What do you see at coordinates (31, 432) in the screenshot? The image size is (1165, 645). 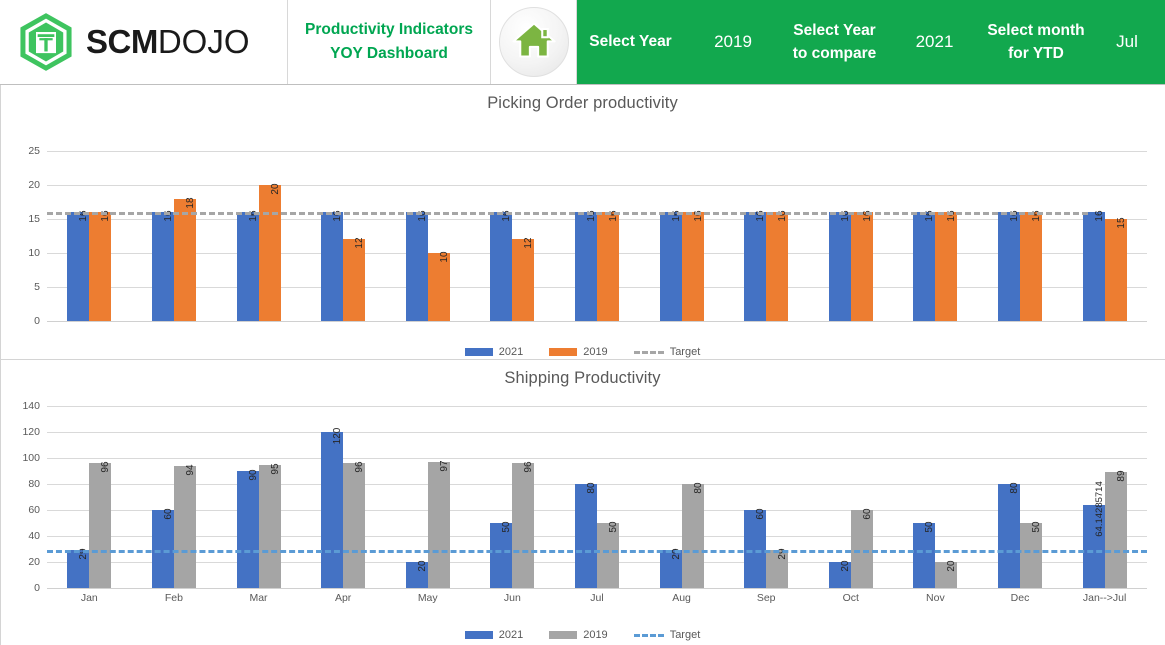 I see `y-axis-tick: 120` at bounding box center [31, 432].